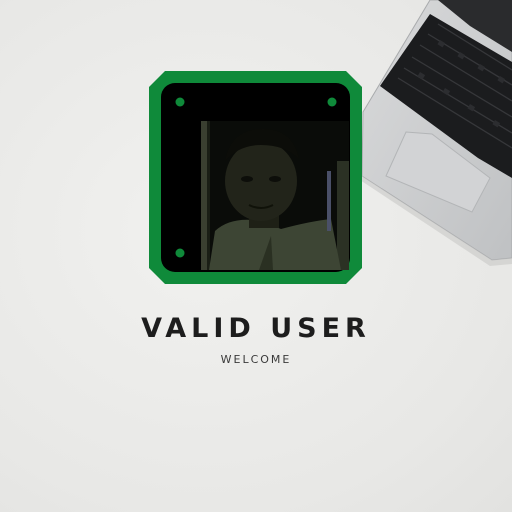 This screenshot has width=512, height=512. I want to click on frame-dot-top-left, so click(180, 102).